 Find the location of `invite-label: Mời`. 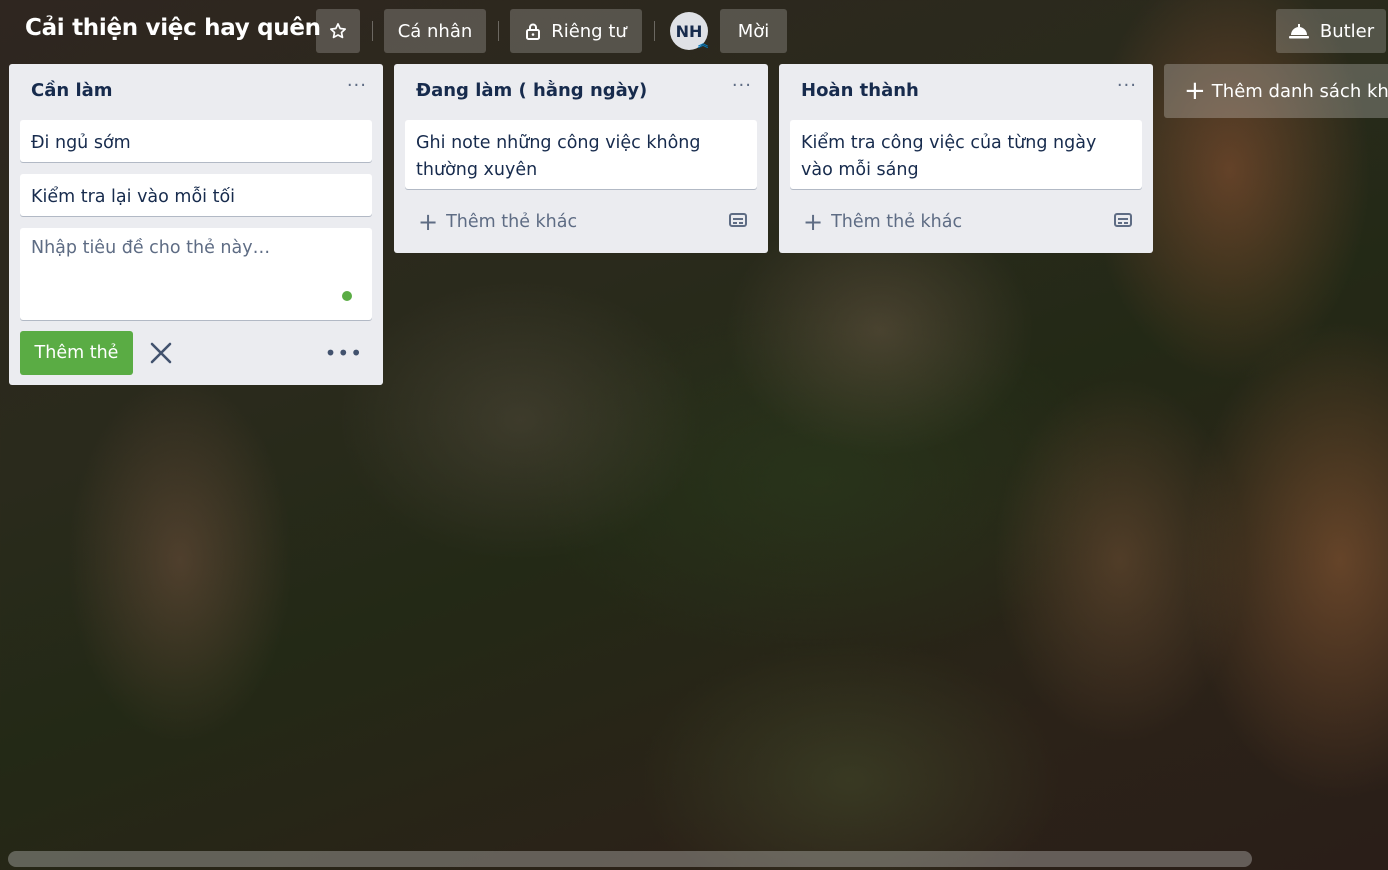

invite-label: Mời is located at coordinates (753, 31).